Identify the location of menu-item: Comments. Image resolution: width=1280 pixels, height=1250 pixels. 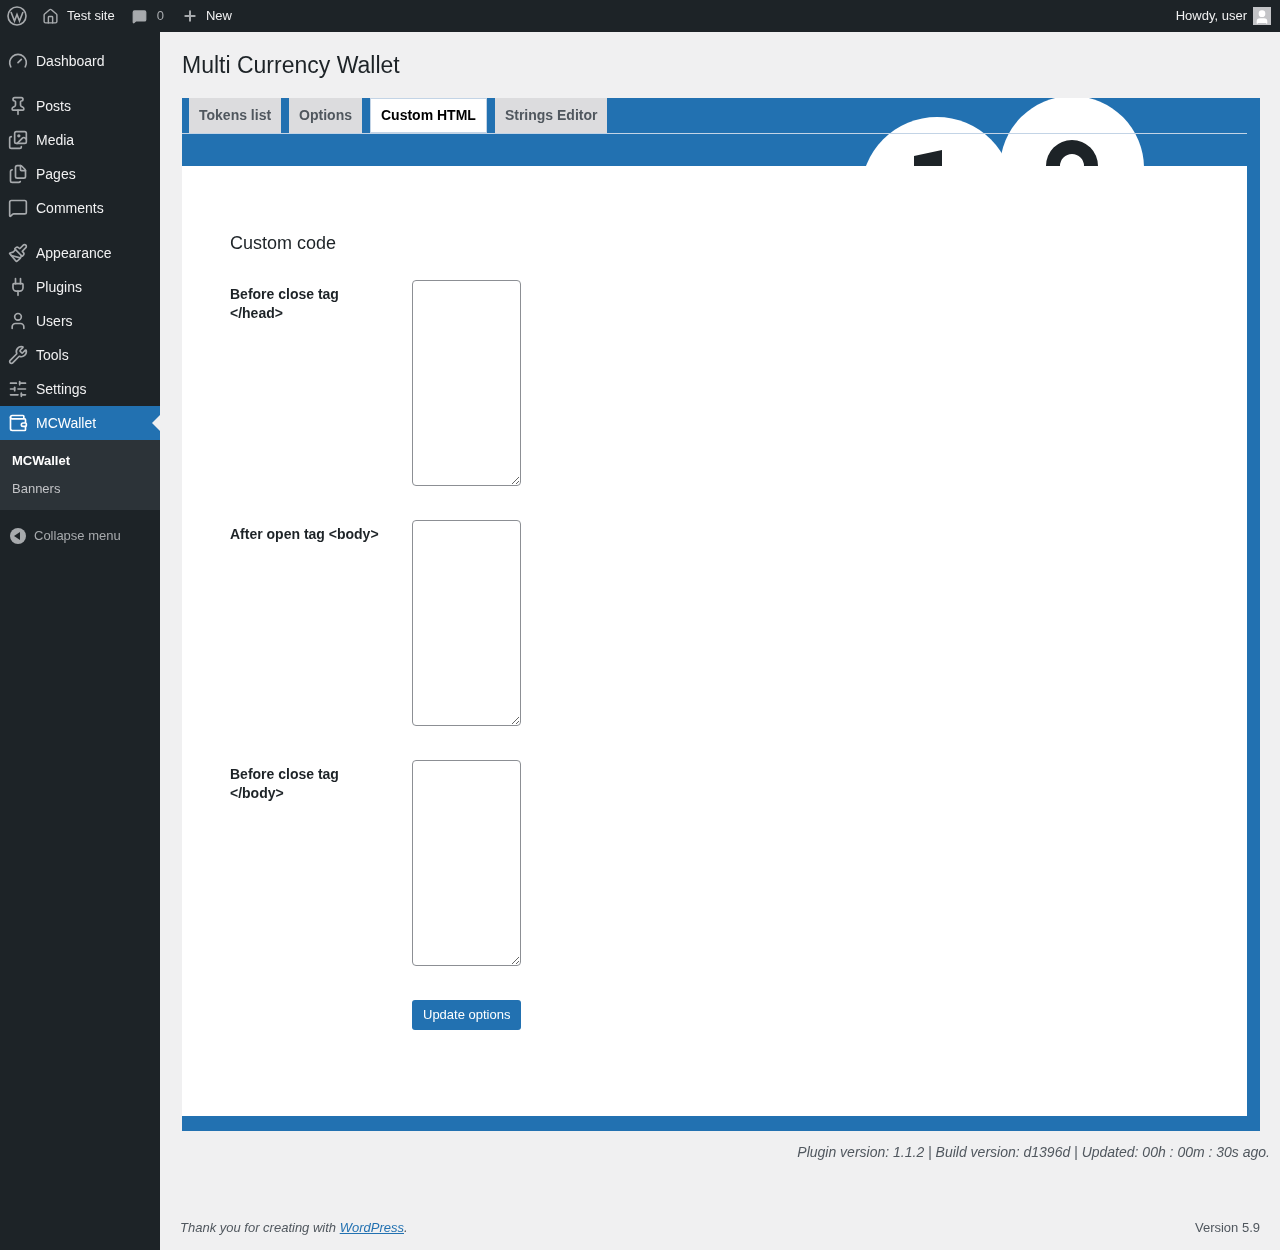
(80, 208).